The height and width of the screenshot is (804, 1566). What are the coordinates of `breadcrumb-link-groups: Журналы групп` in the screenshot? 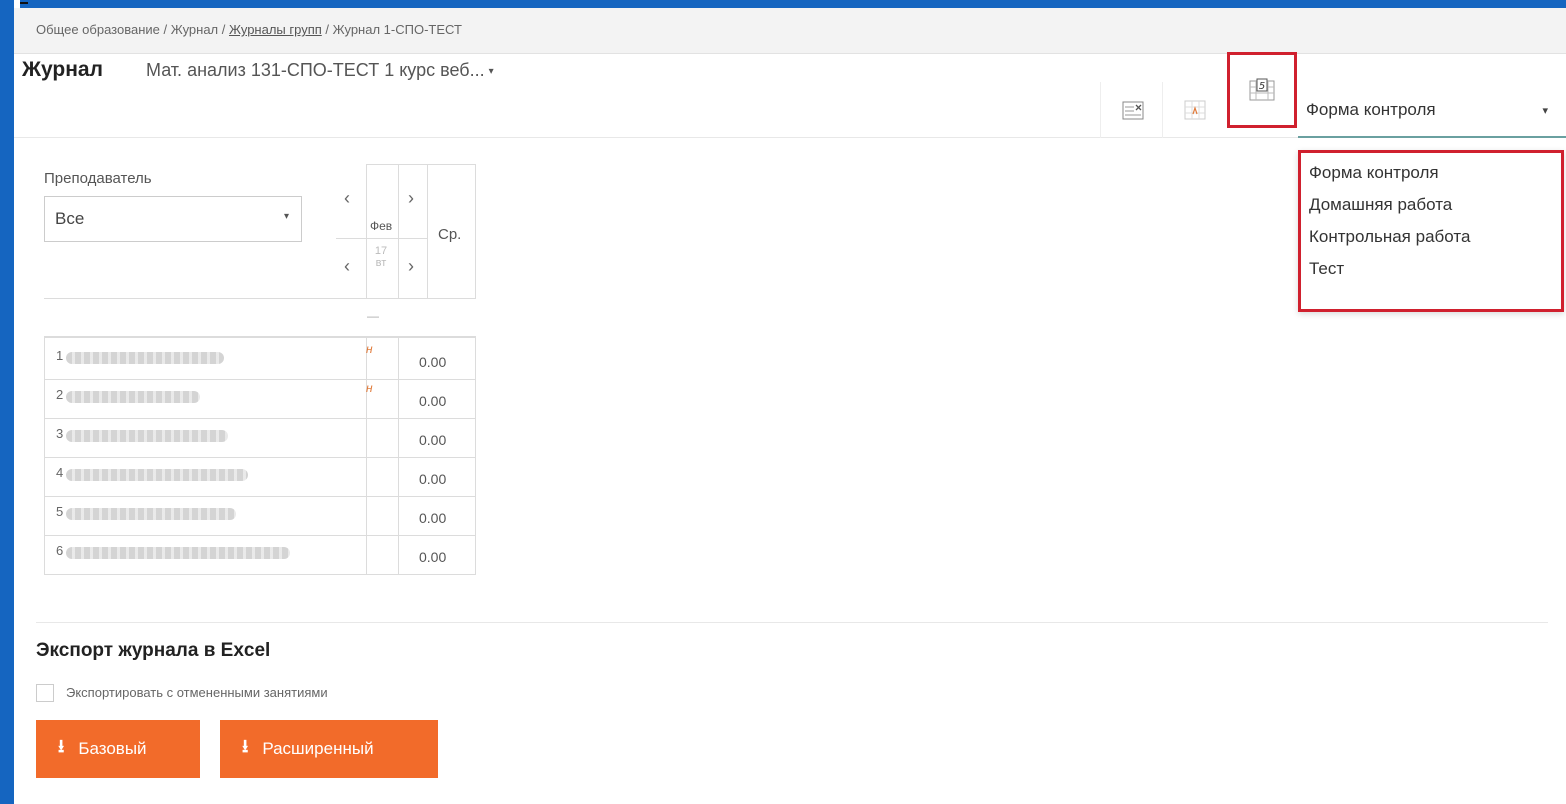 It's located at (275, 29).